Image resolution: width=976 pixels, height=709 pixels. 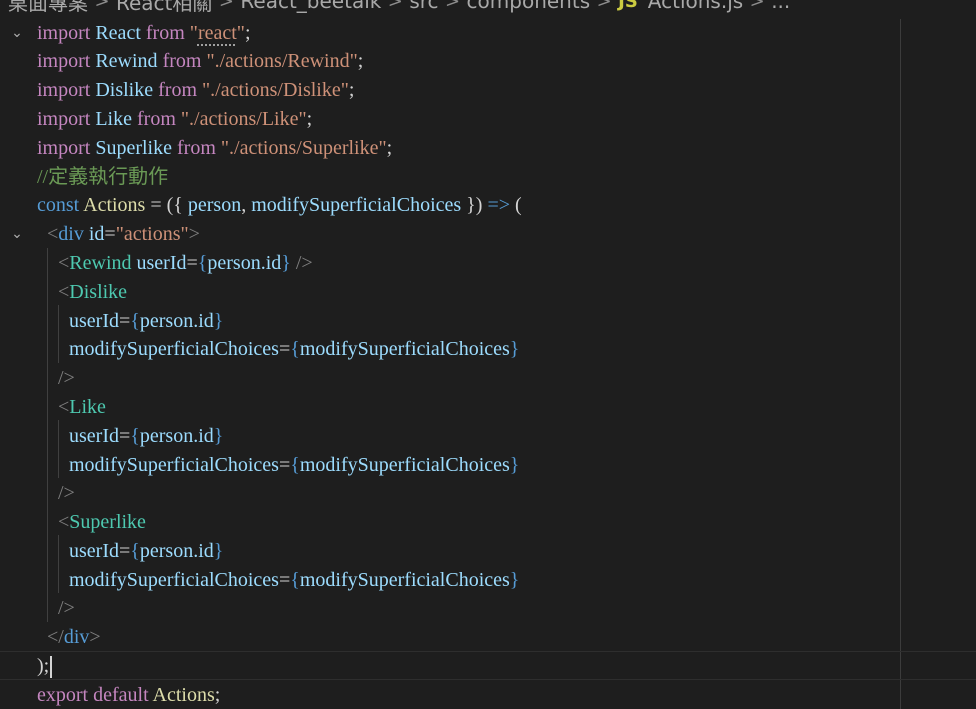 What do you see at coordinates (214, 205) in the screenshot?
I see `code-token: person` at bounding box center [214, 205].